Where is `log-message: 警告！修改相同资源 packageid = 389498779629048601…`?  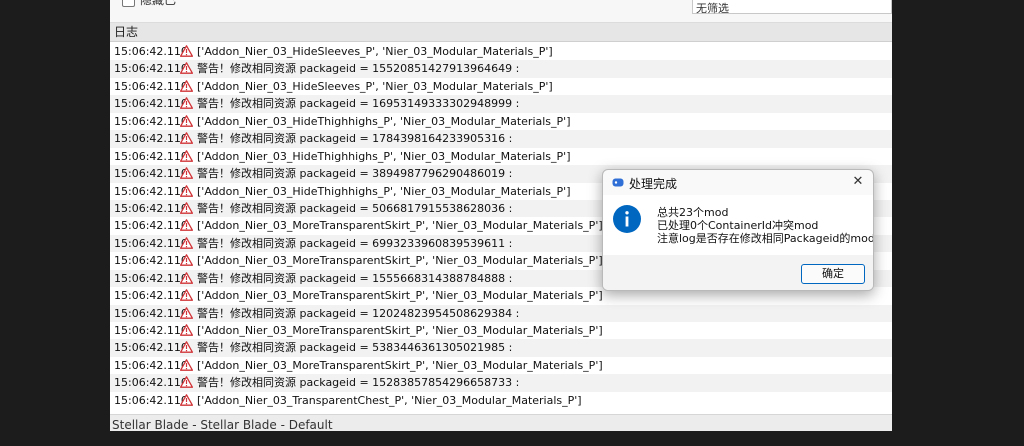
log-message: 警告！修改相同资源 packageid = 389498779629048601… is located at coordinates (355, 174).